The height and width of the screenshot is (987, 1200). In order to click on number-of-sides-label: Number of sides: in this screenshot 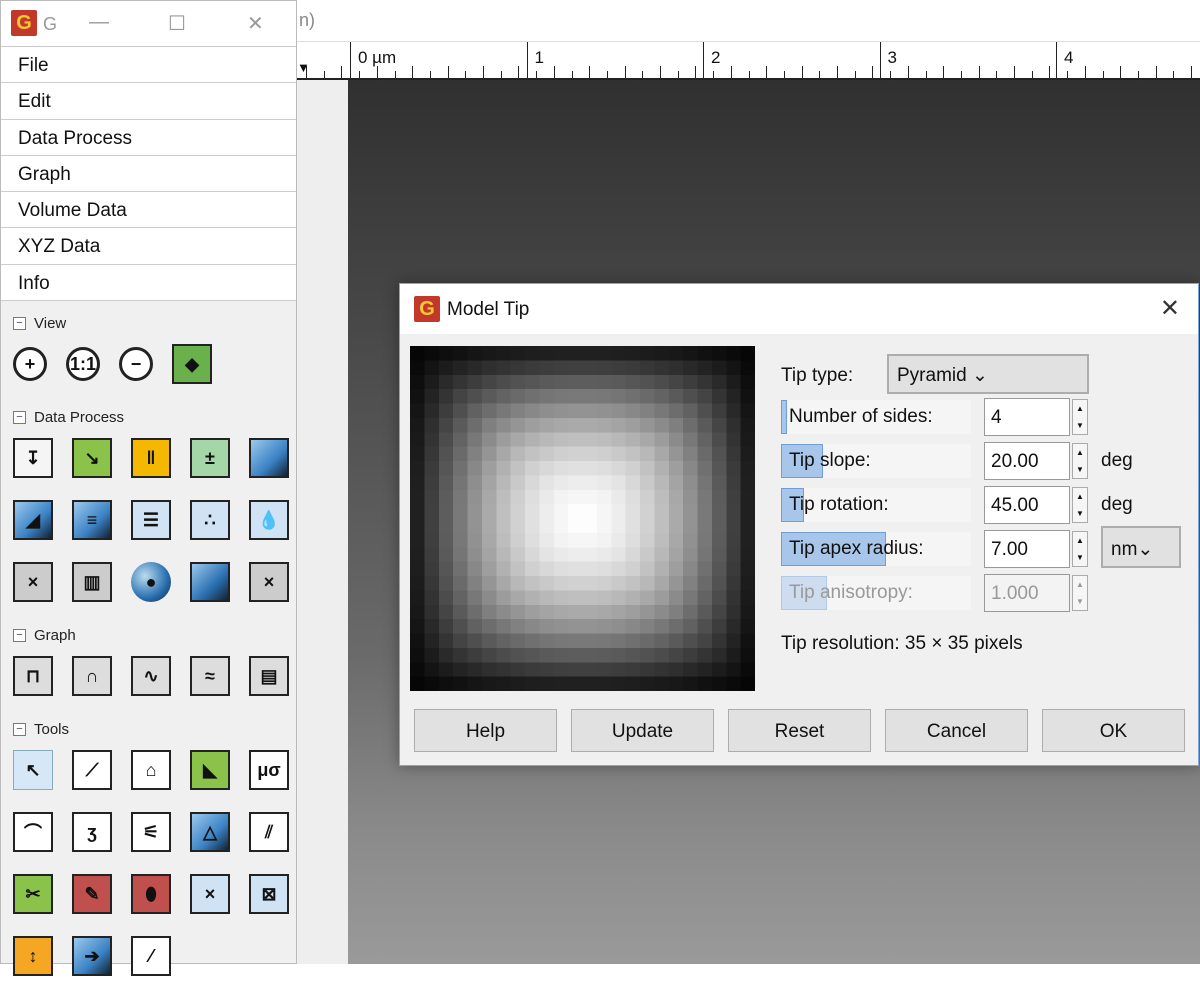, I will do `click(876, 417)`.